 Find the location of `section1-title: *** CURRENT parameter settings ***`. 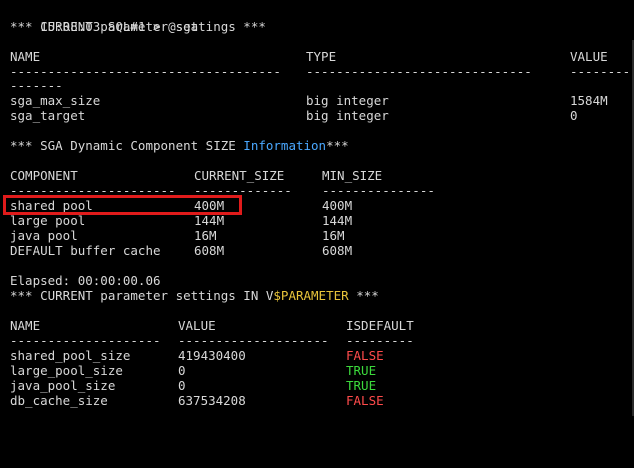

section1-title: *** CURRENT parameter settings *** is located at coordinates (138, 26).